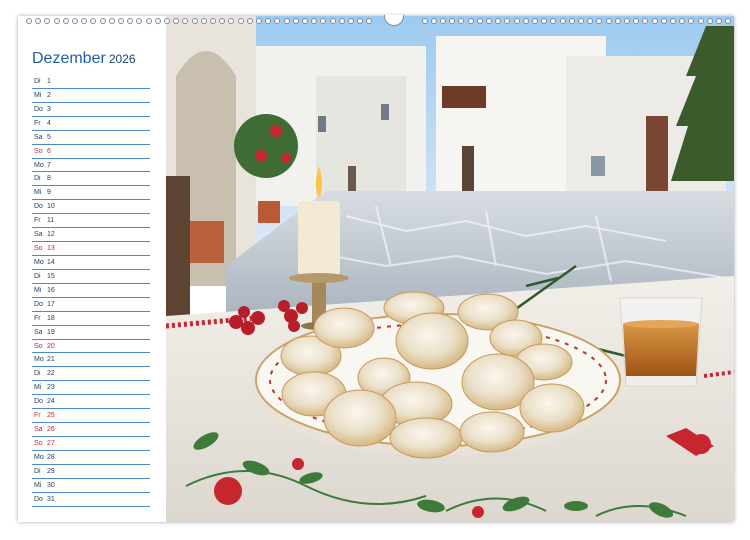 Image resolution: width=750 pixels, height=540 pixels. What do you see at coordinates (51, 304) in the screenshot?
I see `day-number: 17` at bounding box center [51, 304].